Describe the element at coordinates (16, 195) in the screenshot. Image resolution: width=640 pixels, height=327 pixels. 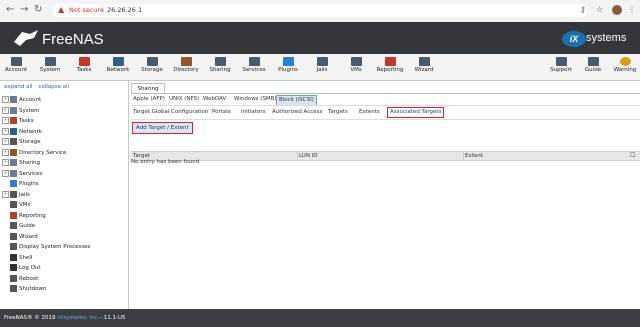
I see `sidebar-item: + Jails` at that location.